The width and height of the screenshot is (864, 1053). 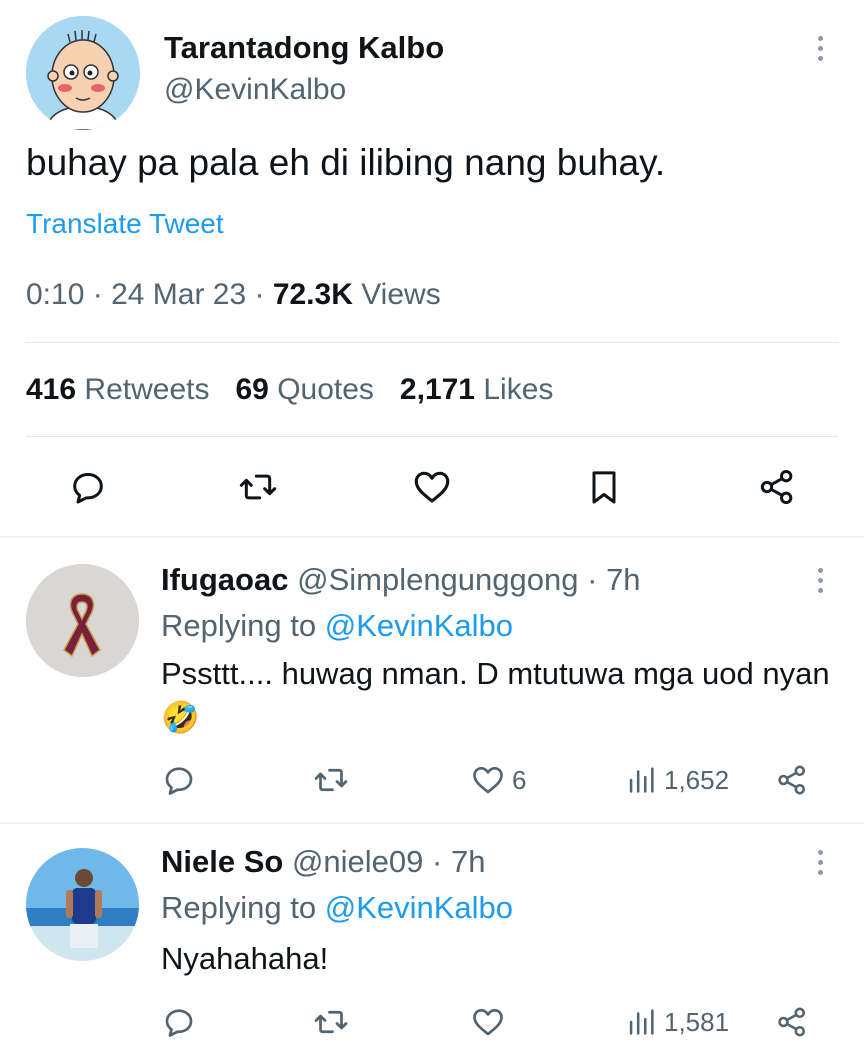 I want to click on like-button: 6, so click(x=498, y=780).